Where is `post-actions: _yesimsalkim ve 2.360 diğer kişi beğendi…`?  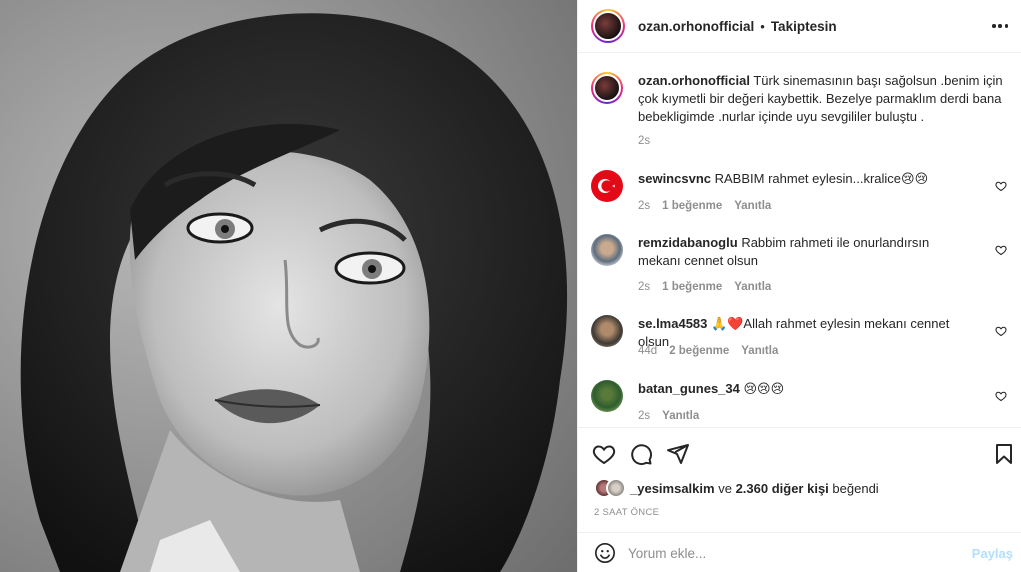 post-actions: _yesimsalkim ve 2.360 diğer kişi beğendi… is located at coordinates (799, 487).